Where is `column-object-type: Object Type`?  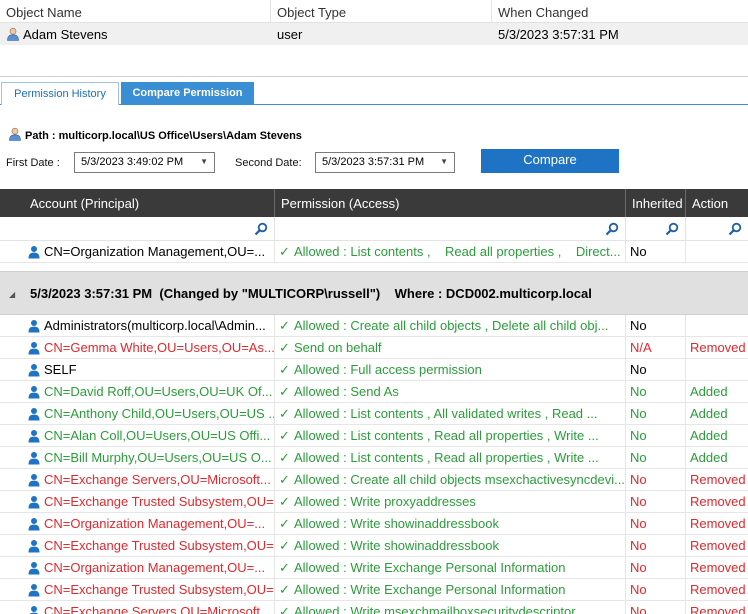
column-object-type: Object Type is located at coordinates (381, 11).